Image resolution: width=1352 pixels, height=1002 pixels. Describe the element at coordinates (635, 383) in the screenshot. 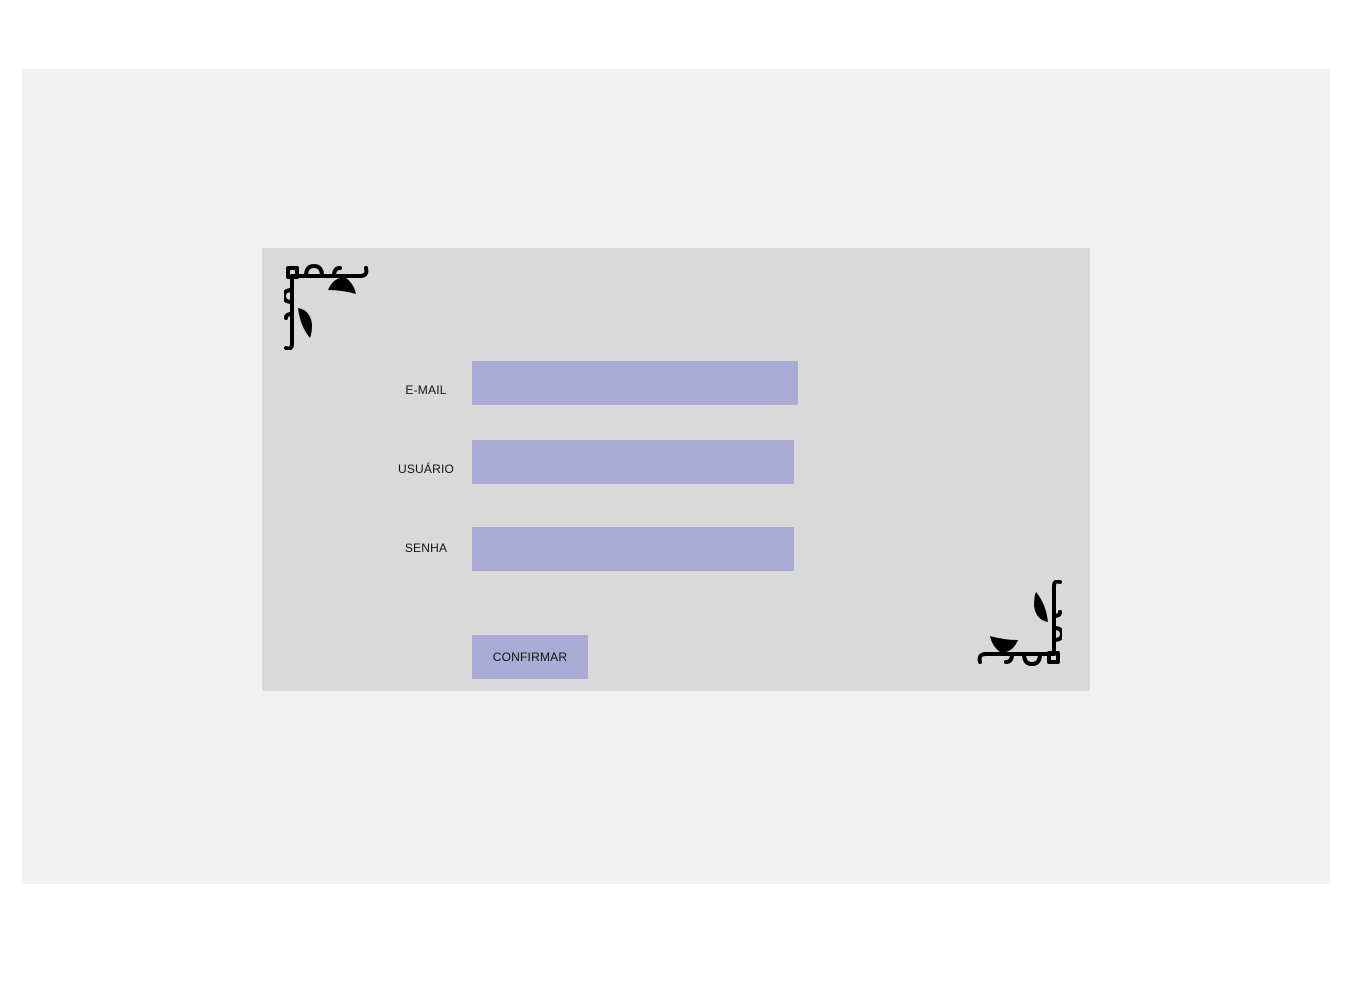

I see `email-field` at that location.